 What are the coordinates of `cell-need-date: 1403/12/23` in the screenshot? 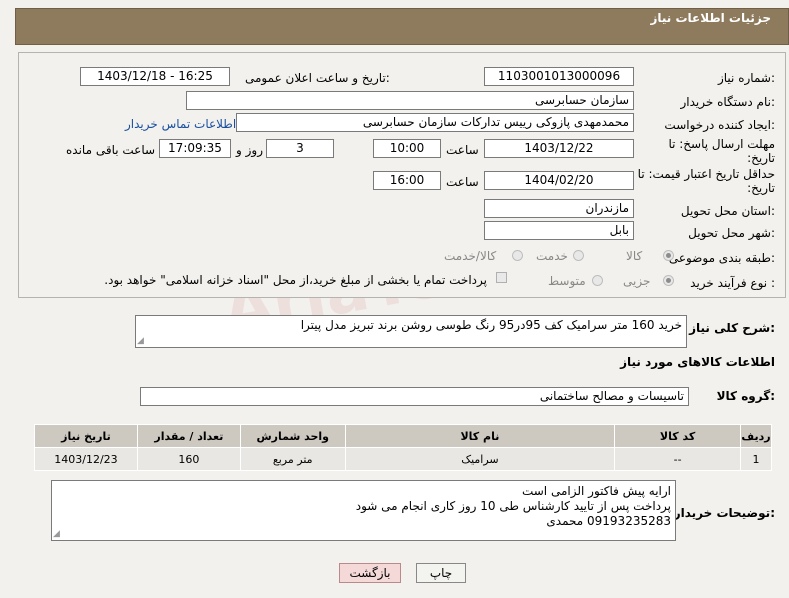 It's located at (86, 459).